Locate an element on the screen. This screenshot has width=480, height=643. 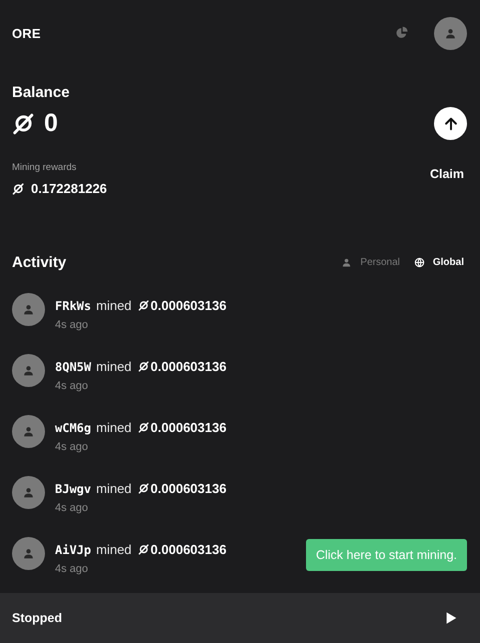
section-title: Balance is located at coordinates (41, 92).